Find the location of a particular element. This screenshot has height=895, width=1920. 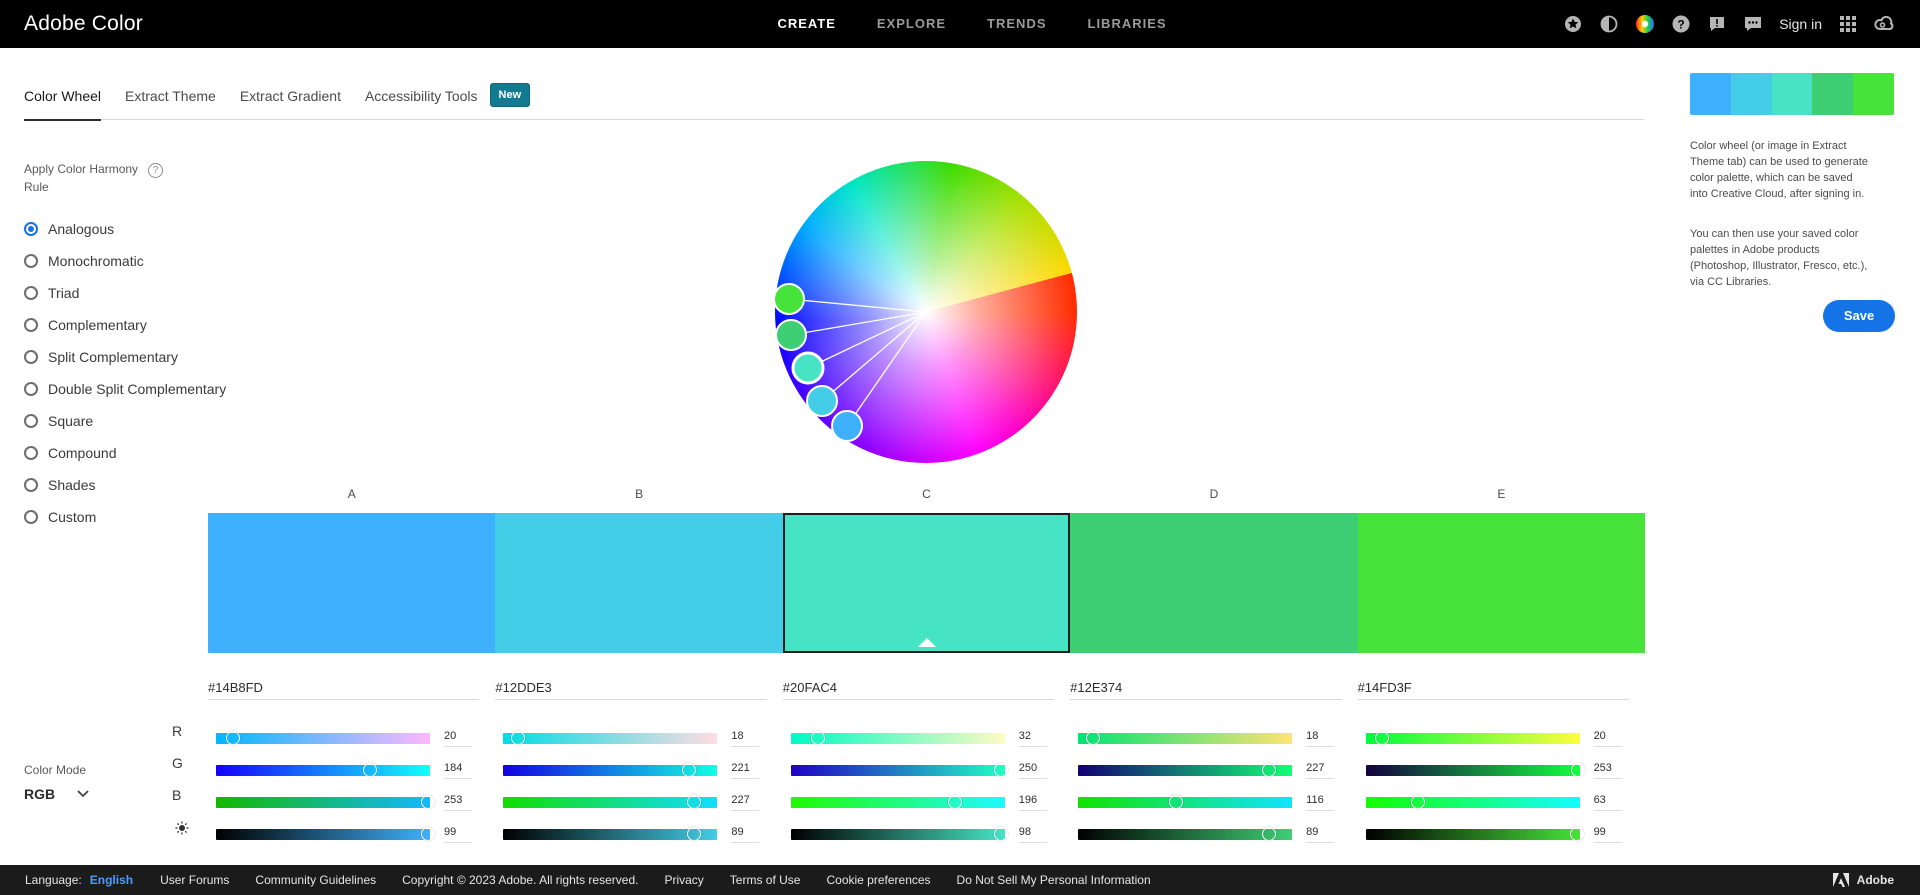

slider-value-brightness: 98 is located at coordinates (1032, 834).